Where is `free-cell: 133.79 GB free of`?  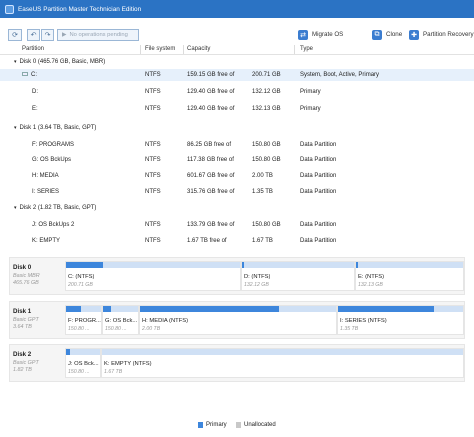
free-cell: 133.79 GB free of is located at coordinates (211, 225).